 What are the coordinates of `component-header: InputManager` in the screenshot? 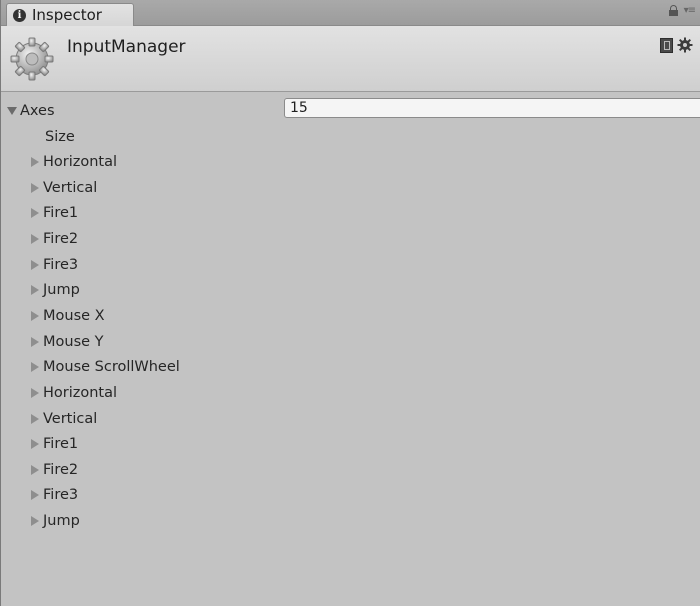 It's located at (350, 59).